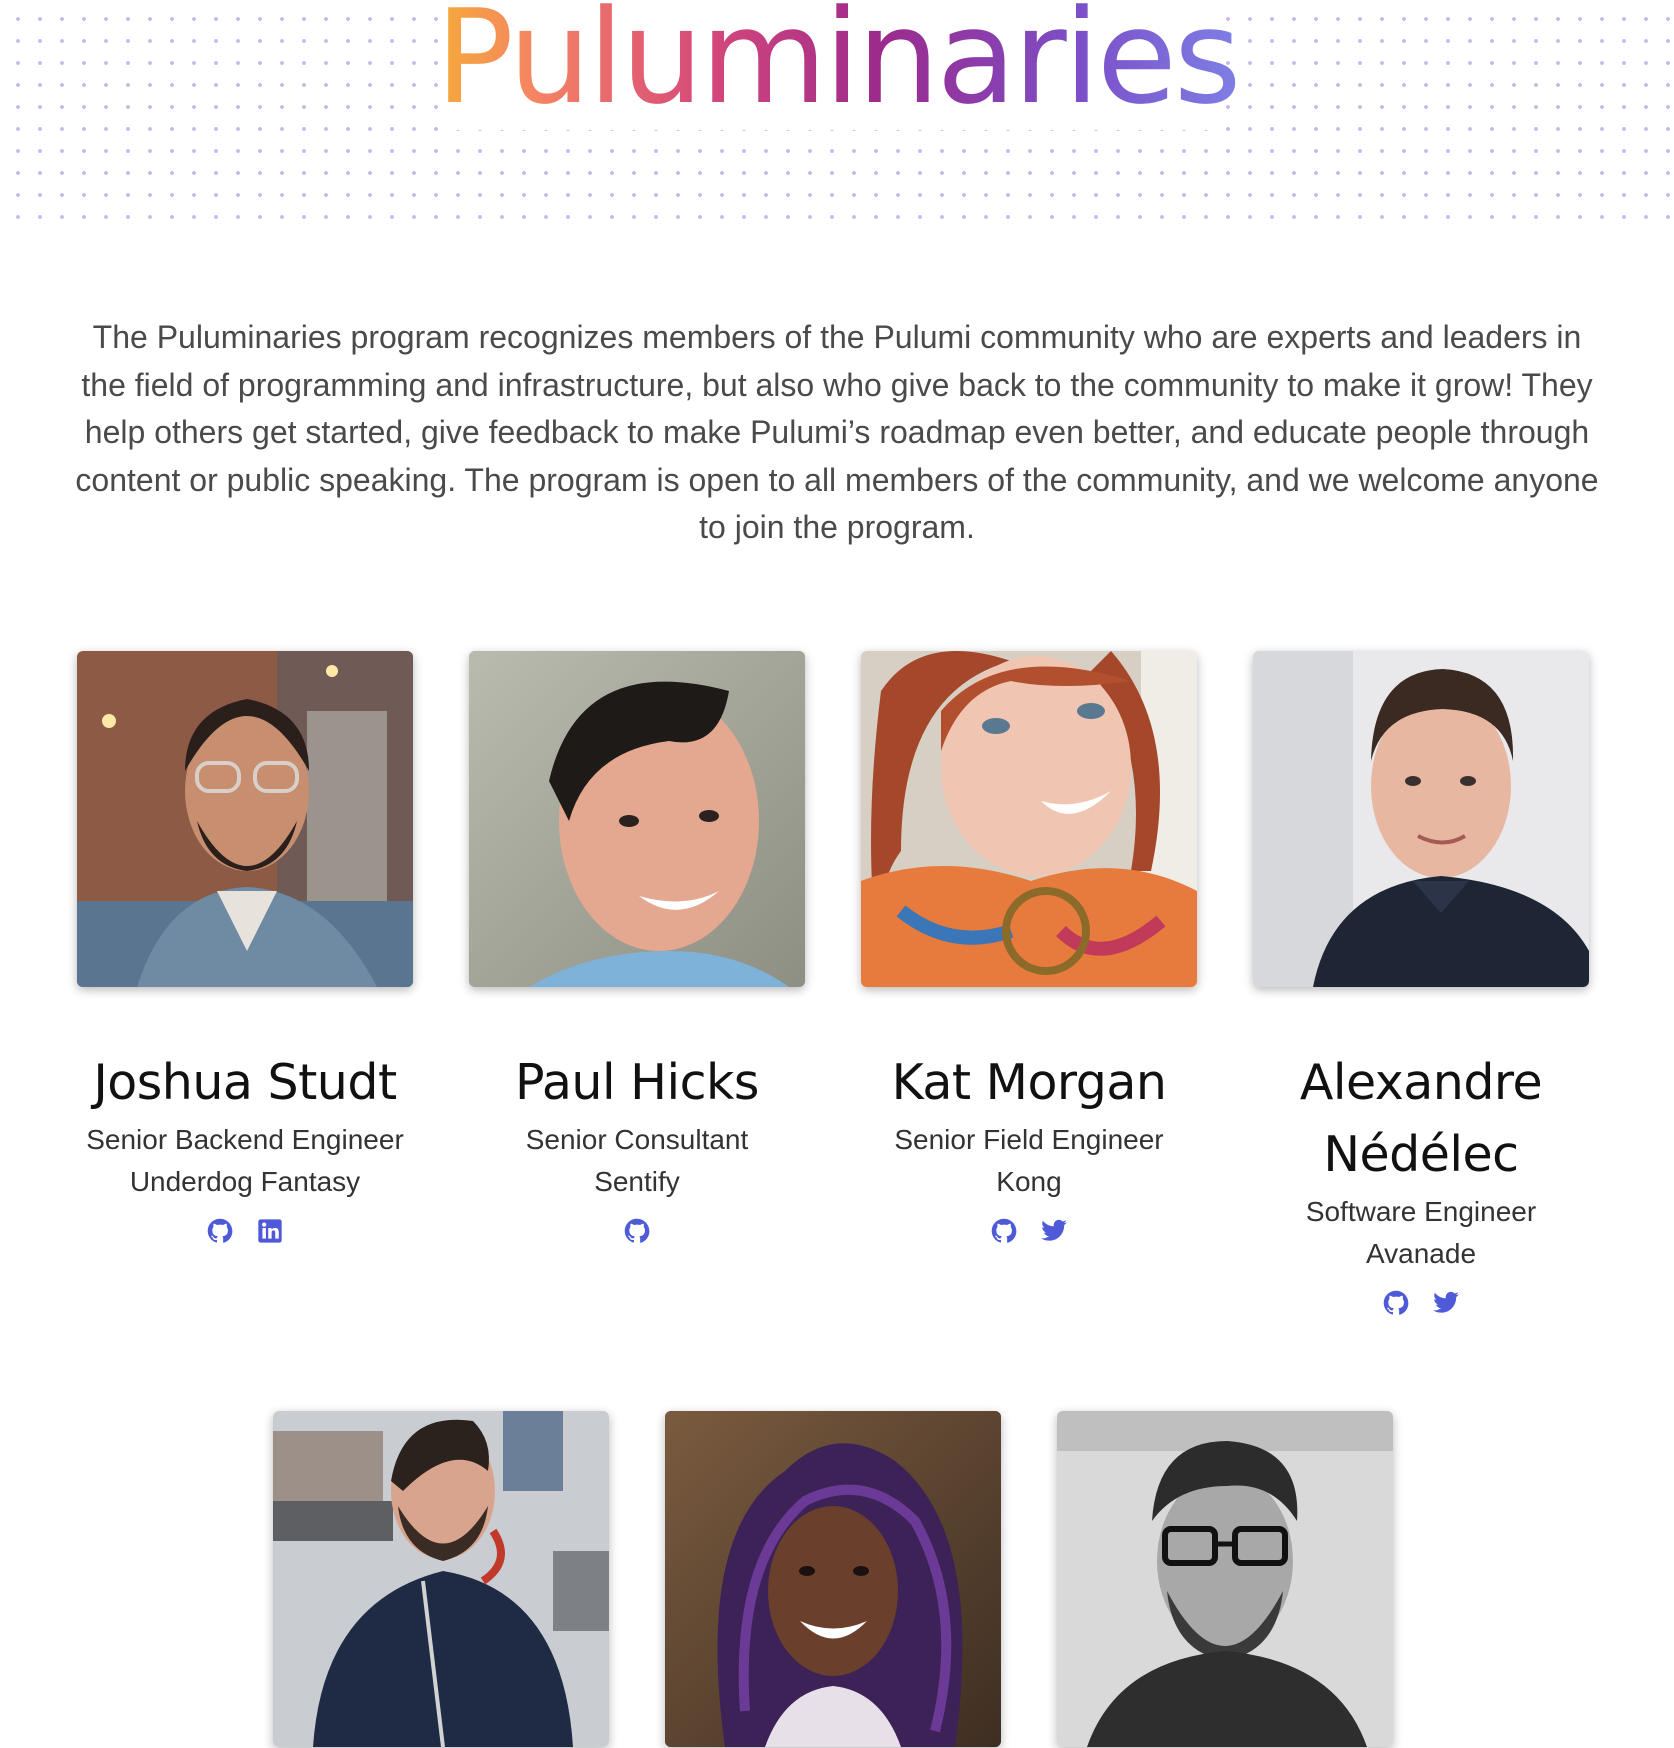  What do you see at coordinates (1029, 1082) in the screenshot?
I see `member-name: Kat Morgan` at bounding box center [1029, 1082].